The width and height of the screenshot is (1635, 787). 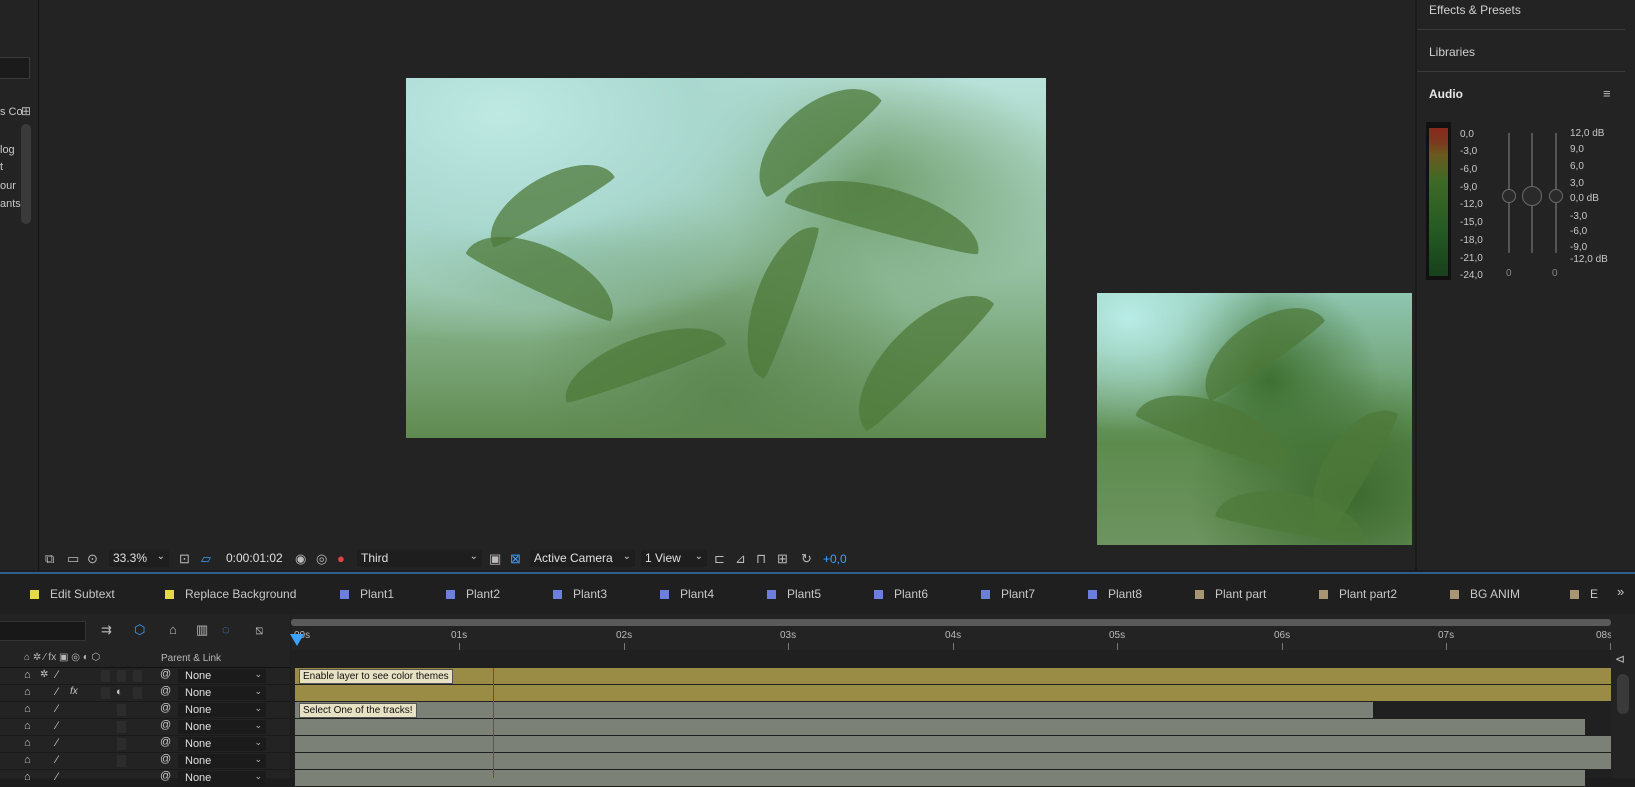 What do you see at coordinates (419, 558) in the screenshot?
I see `resolution-select: Third ⌄` at bounding box center [419, 558].